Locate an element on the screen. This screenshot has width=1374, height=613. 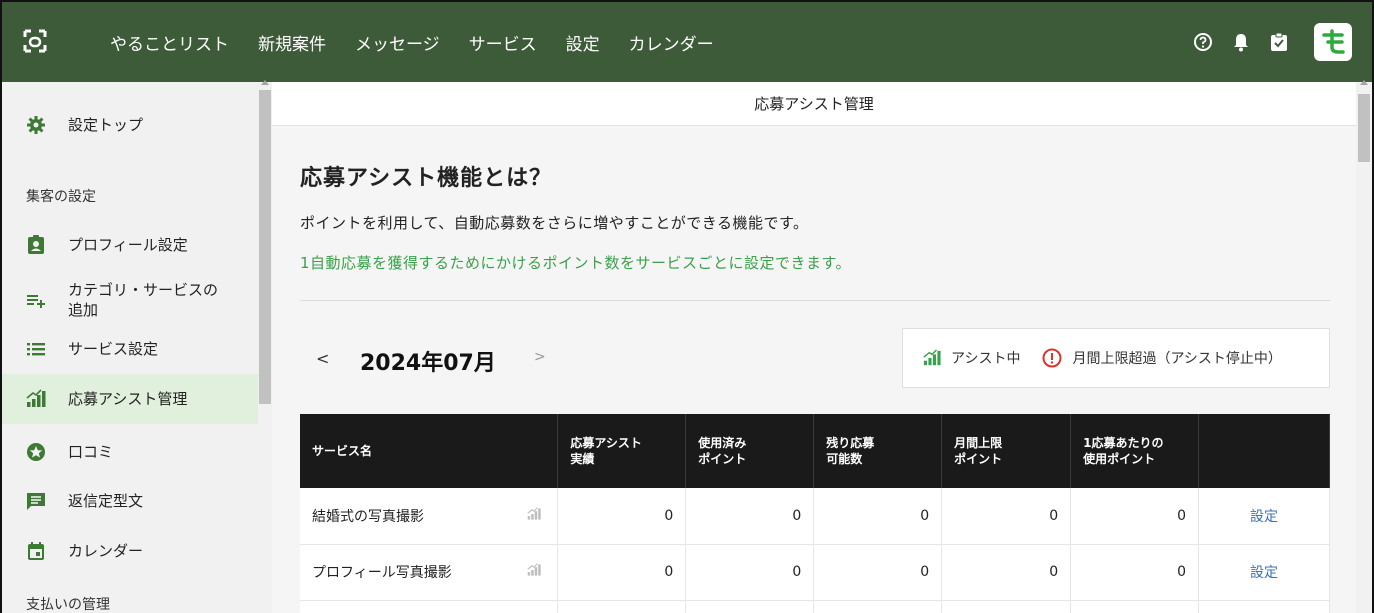
legend-limit: 月間上限超過（アシスト停止中） is located at coordinates (1162, 358).